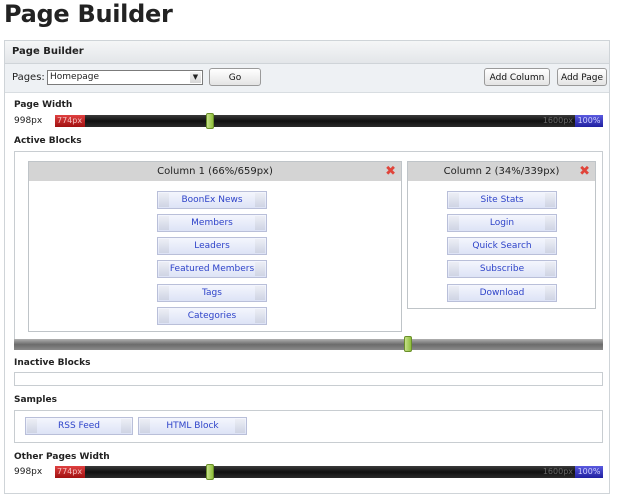  I want to click on block-members: Members, so click(212, 223).